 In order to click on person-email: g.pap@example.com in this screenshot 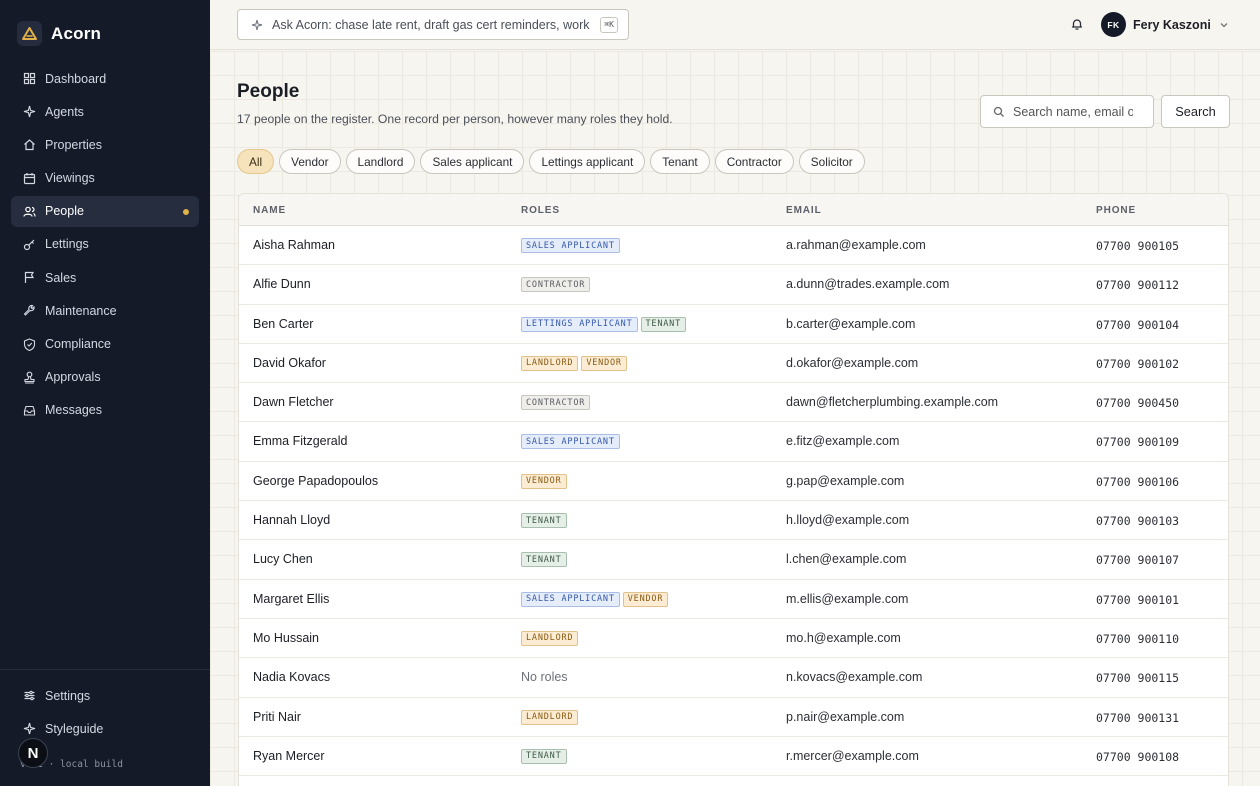, I will do `click(845, 481)`.